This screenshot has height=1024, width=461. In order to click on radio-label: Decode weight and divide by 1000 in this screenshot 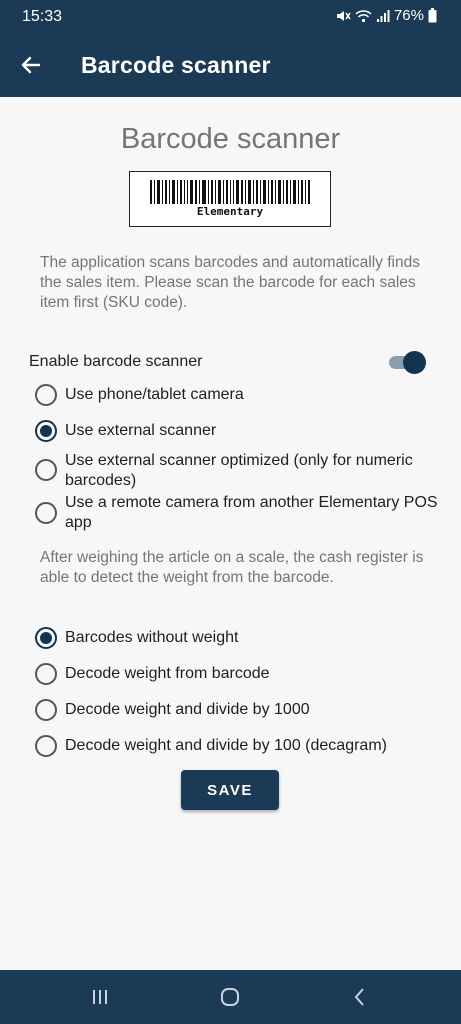, I will do `click(187, 709)`.